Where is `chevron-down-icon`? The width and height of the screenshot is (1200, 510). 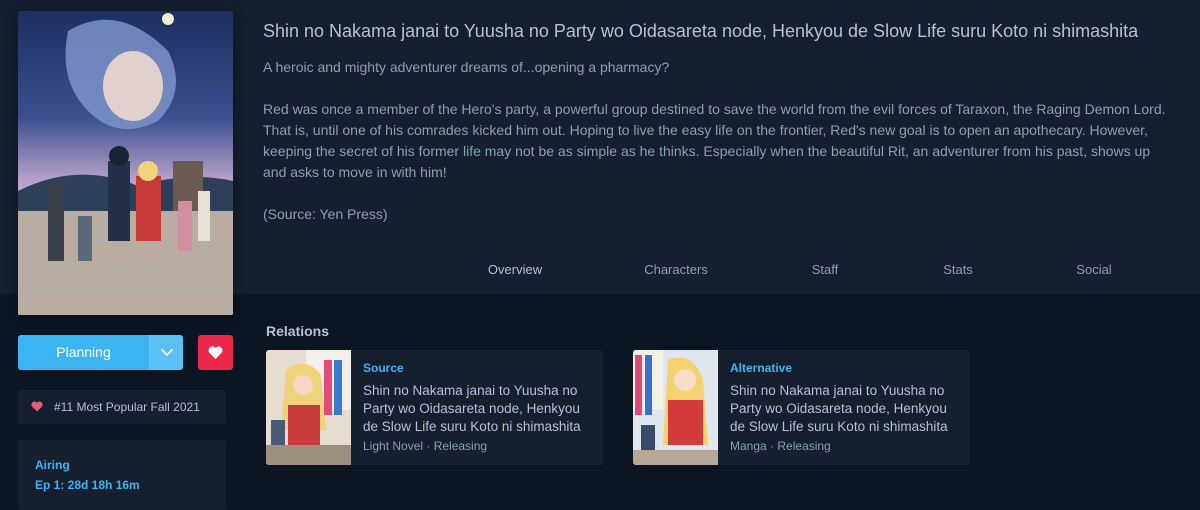 chevron-down-icon is located at coordinates (167, 352).